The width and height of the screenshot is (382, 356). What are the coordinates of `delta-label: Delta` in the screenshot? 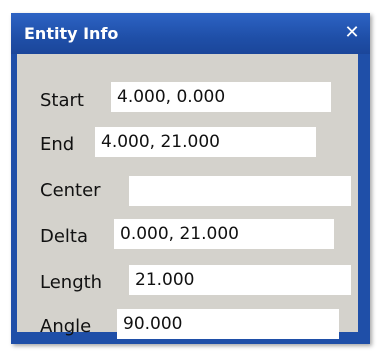 It's located at (64, 236).